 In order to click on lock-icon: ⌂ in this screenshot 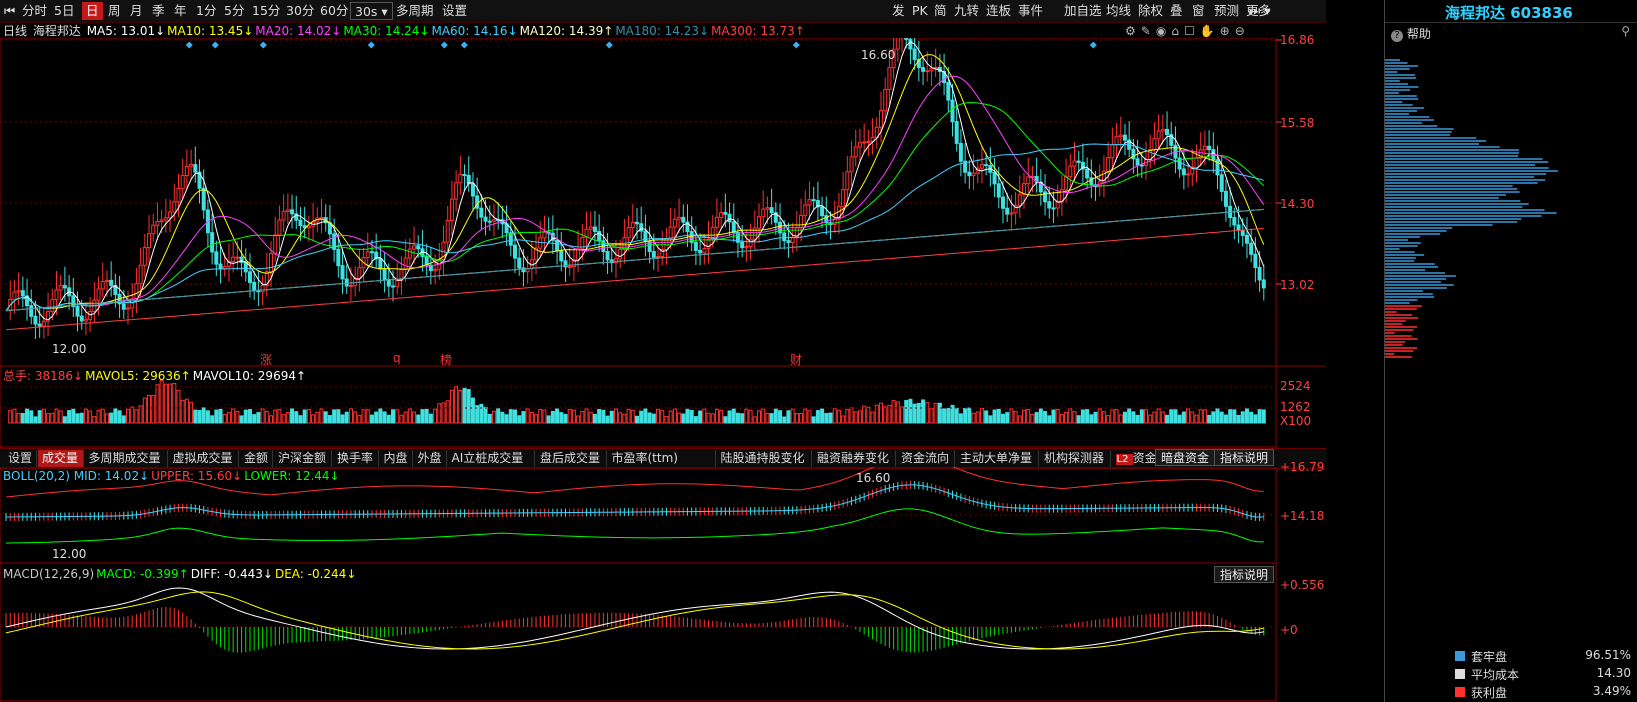, I will do `click(1177, 31)`.